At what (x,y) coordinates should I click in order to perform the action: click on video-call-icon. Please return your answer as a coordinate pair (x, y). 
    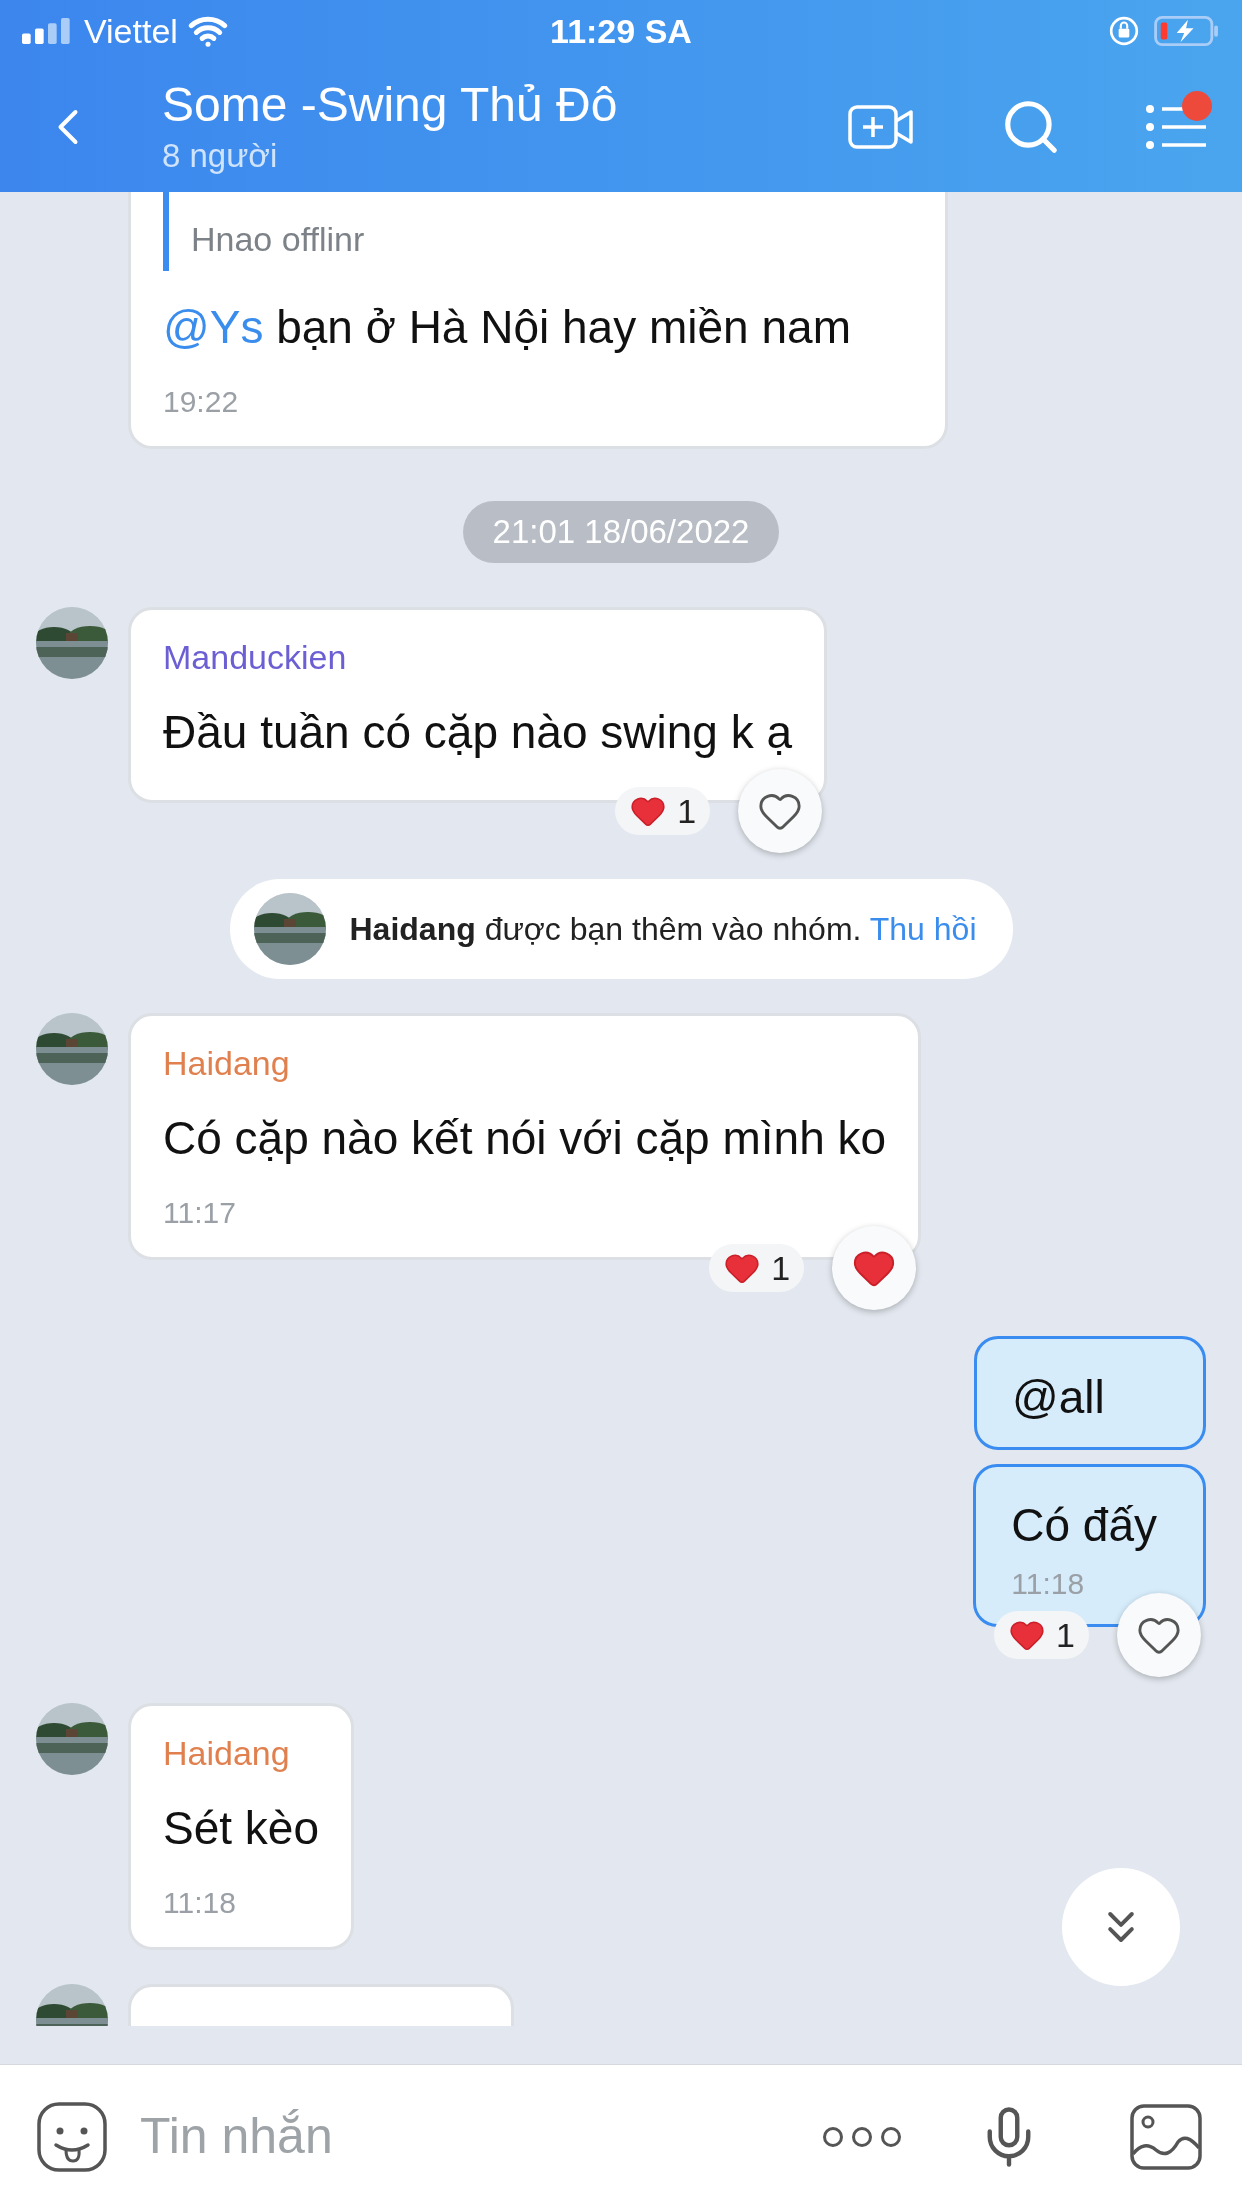
    Looking at the image, I should click on (881, 127).